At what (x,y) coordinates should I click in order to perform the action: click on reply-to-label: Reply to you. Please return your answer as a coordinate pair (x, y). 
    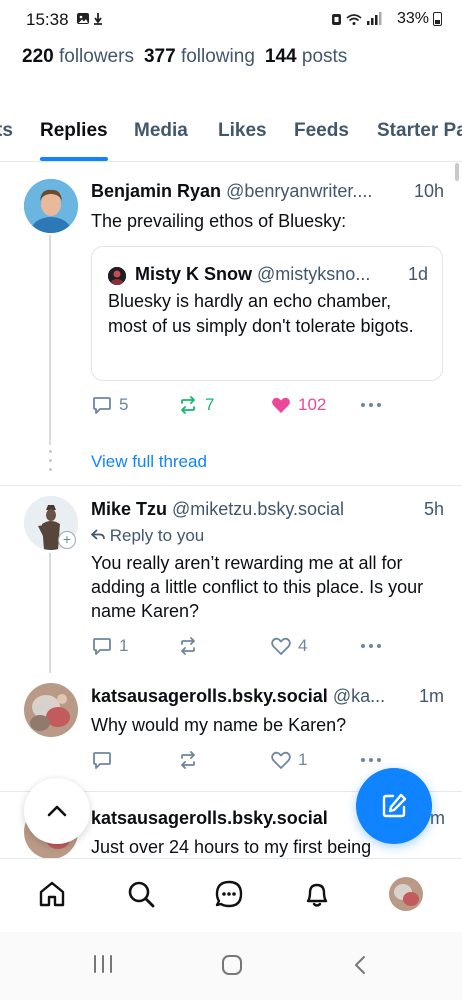
    Looking at the image, I should click on (147, 536).